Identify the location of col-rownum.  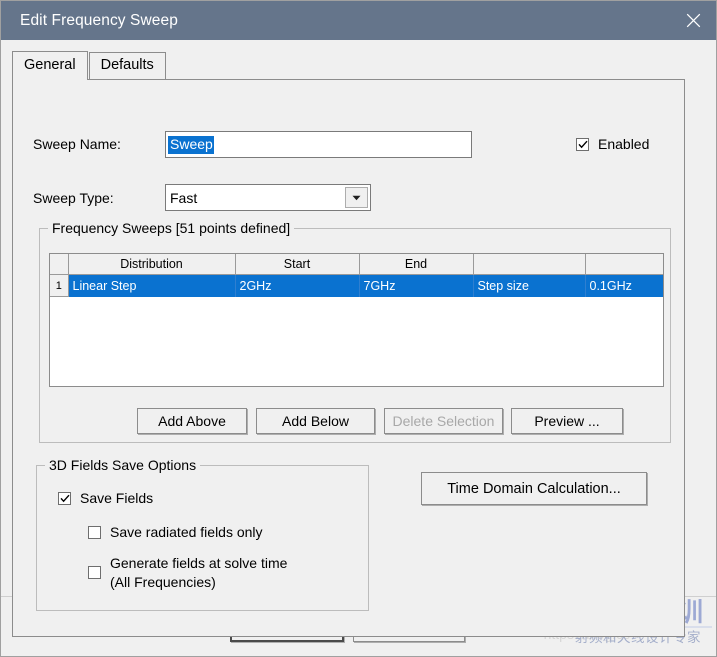
(59, 264).